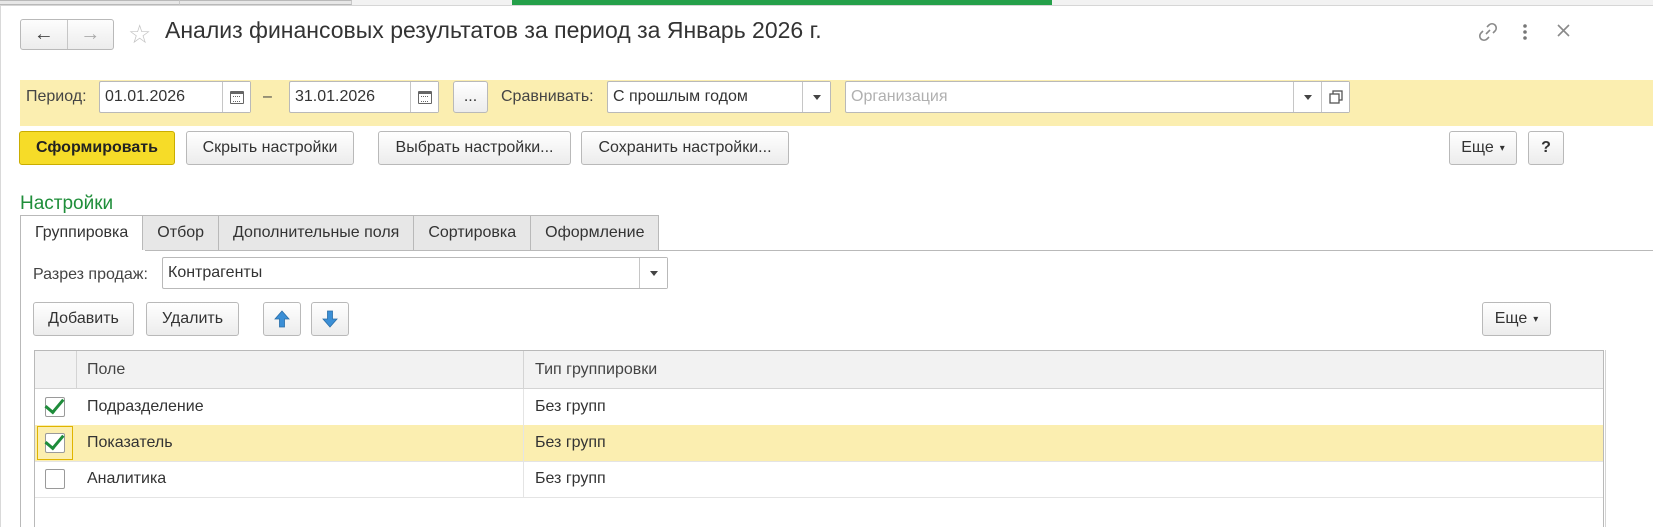 The image size is (1653, 527). I want to click on sales-section-label: Разрез продаж:, so click(90, 274).